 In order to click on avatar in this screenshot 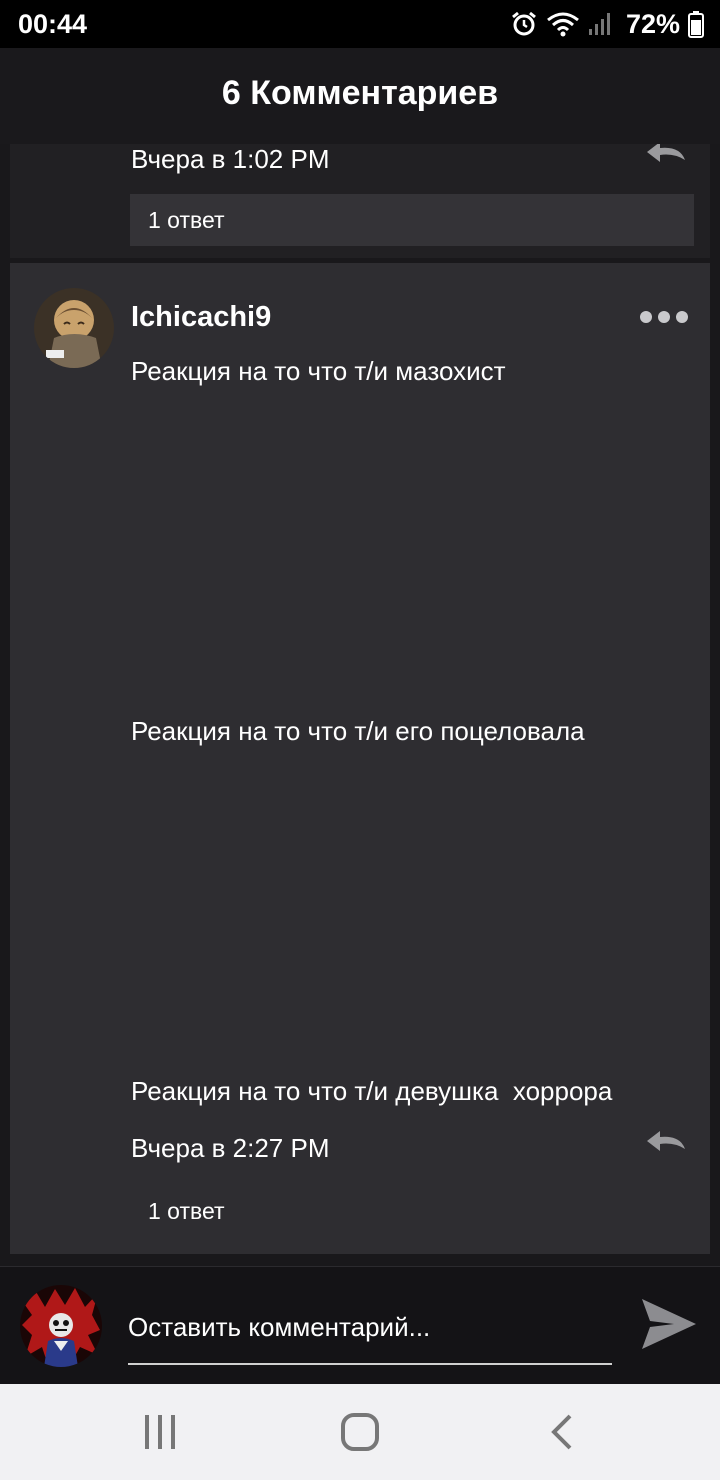, I will do `click(74, 328)`.